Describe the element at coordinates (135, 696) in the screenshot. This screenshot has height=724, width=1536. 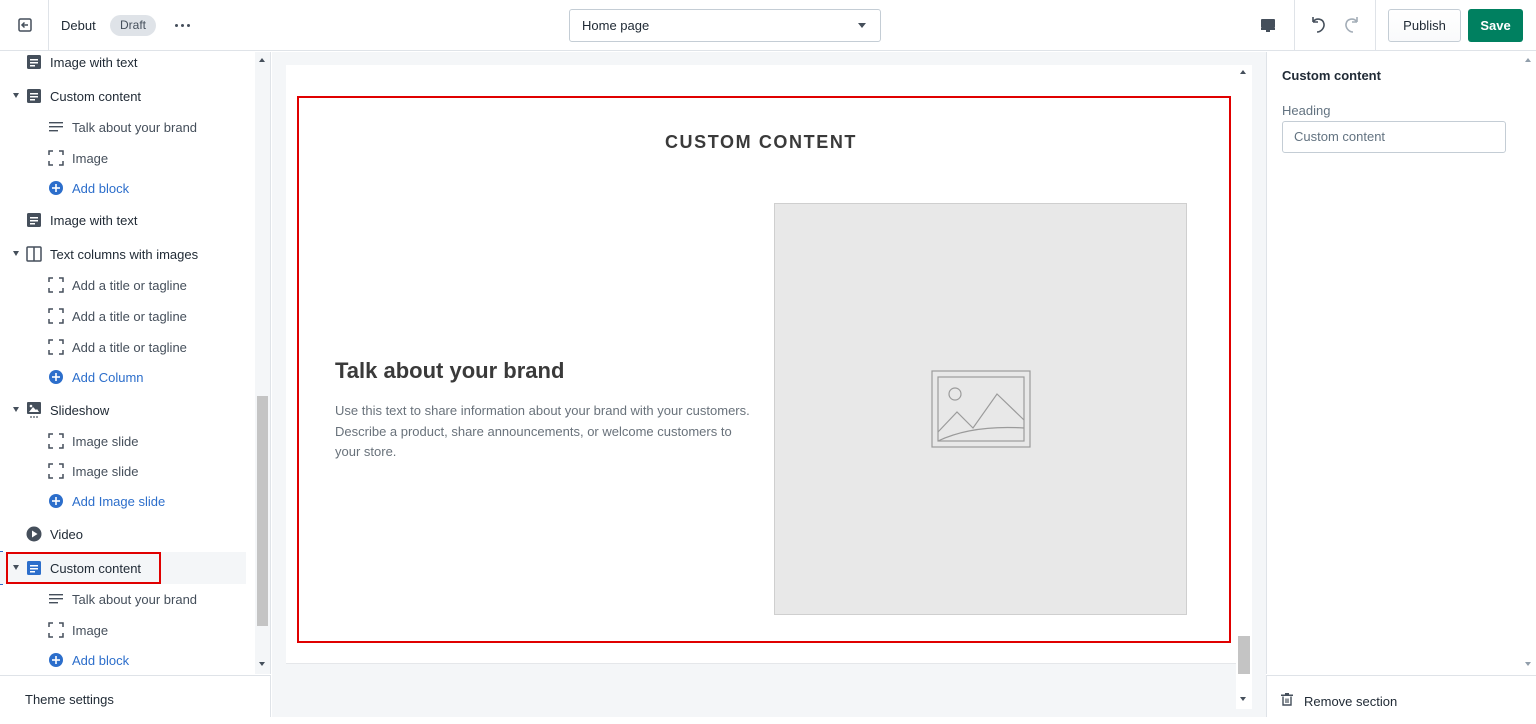
I see `theme-settings-button: Theme settings` at that location.